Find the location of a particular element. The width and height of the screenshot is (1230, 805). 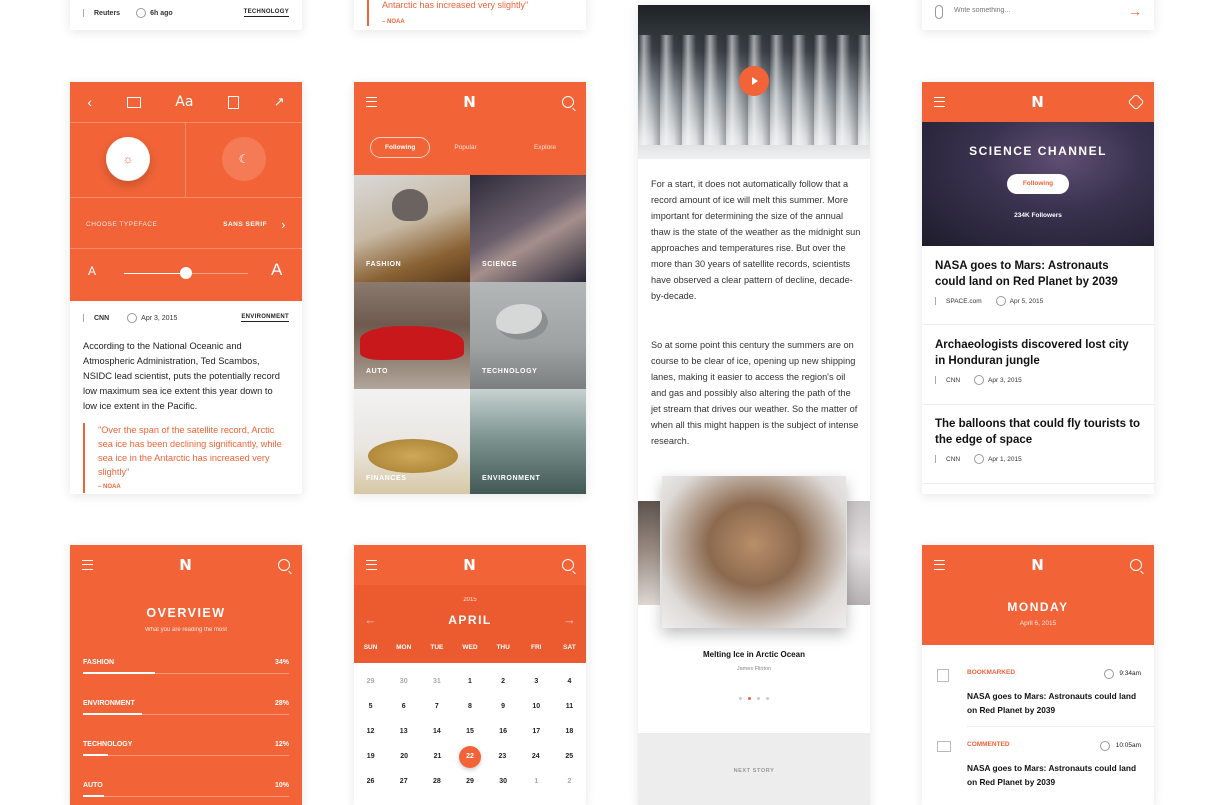

tile-fashion: FASHION is located at coordinates (412, 228).